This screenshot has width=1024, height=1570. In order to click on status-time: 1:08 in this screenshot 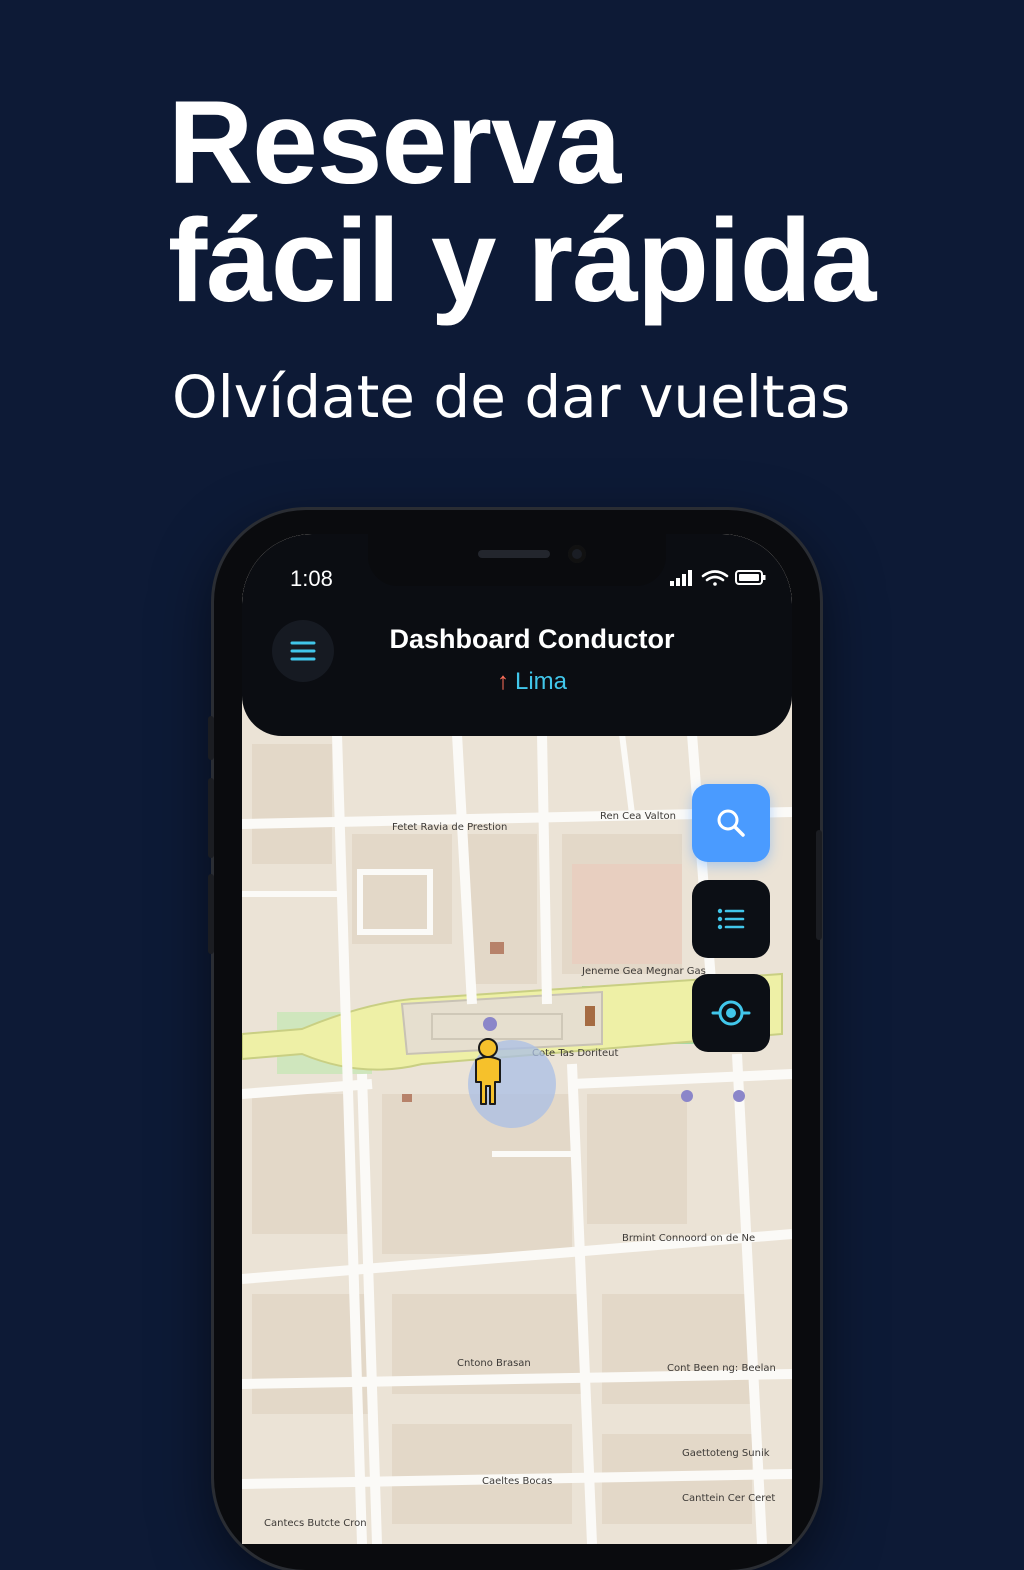, I will do `click(311, 578)`.